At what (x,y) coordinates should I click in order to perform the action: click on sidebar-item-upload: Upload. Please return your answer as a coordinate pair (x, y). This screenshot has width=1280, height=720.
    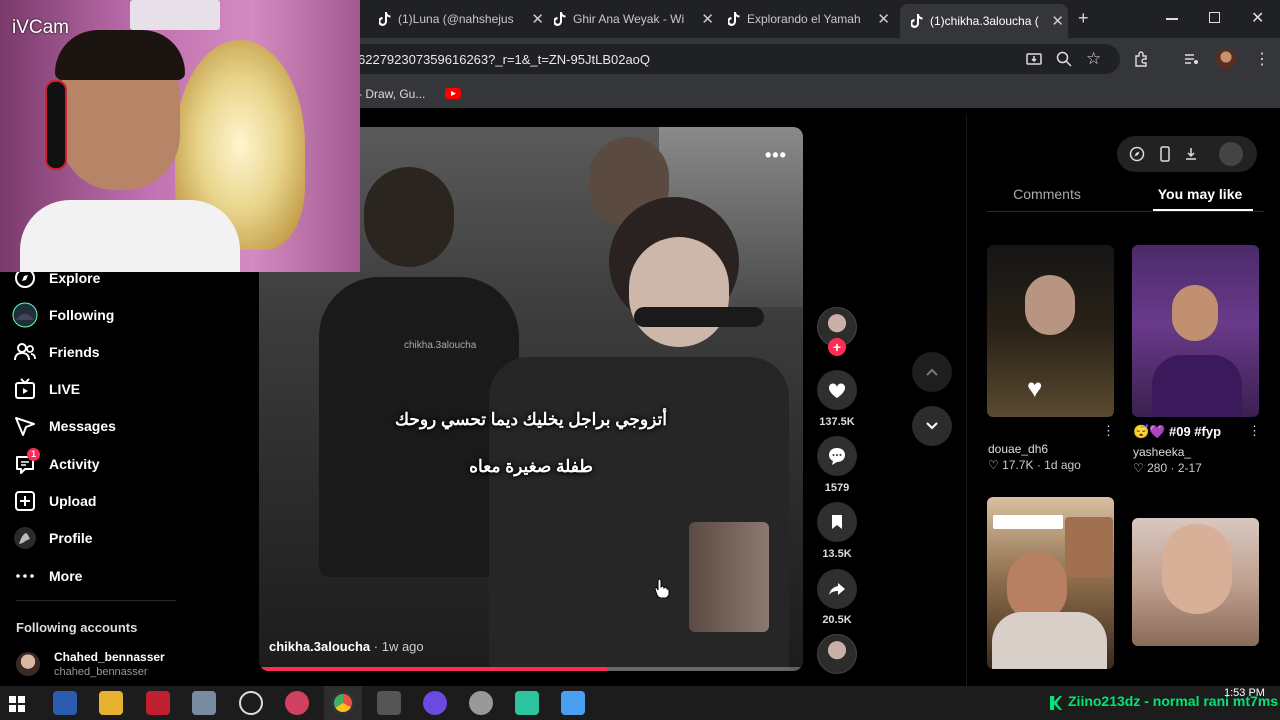
    Looking at the image, I should click on (54, 501).